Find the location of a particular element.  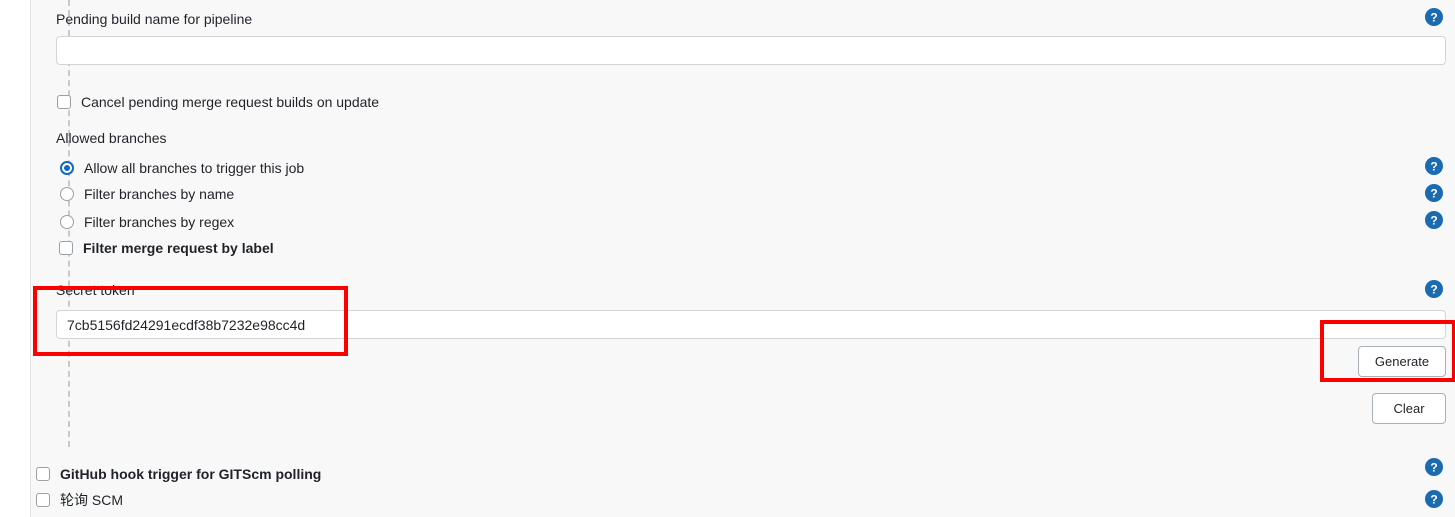

help-icon-allow-all-branches: ? is located at coordinates (1434, 166).